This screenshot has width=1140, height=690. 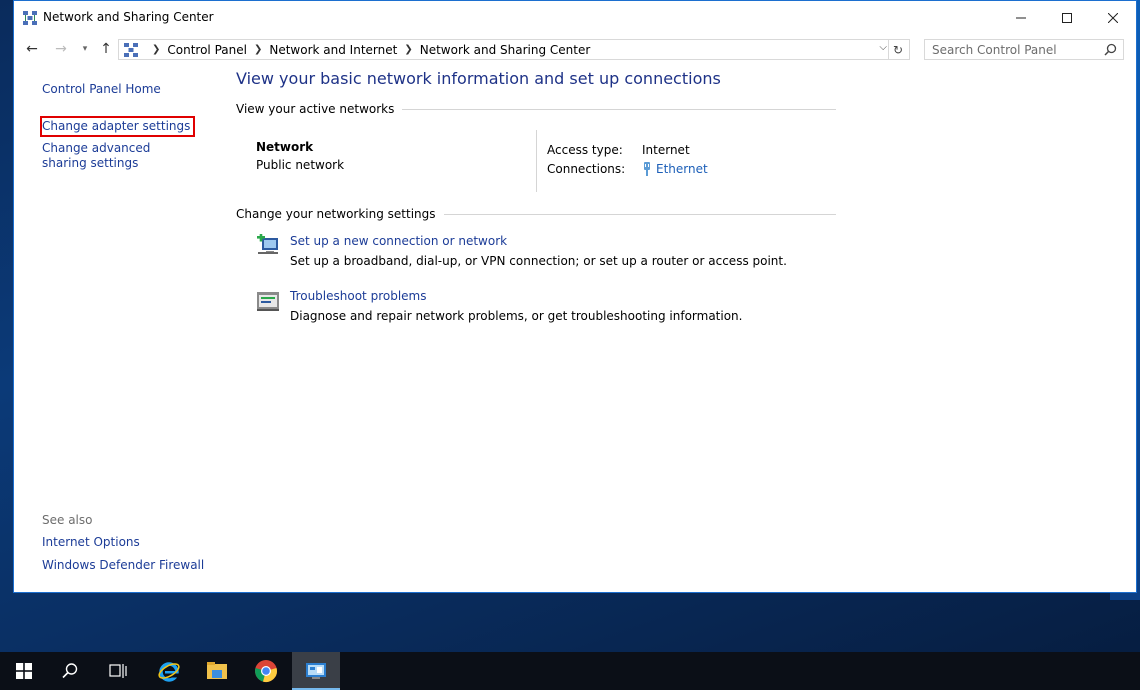 I want to click on chrome-taskbar-button, so click(x=266, y=671).